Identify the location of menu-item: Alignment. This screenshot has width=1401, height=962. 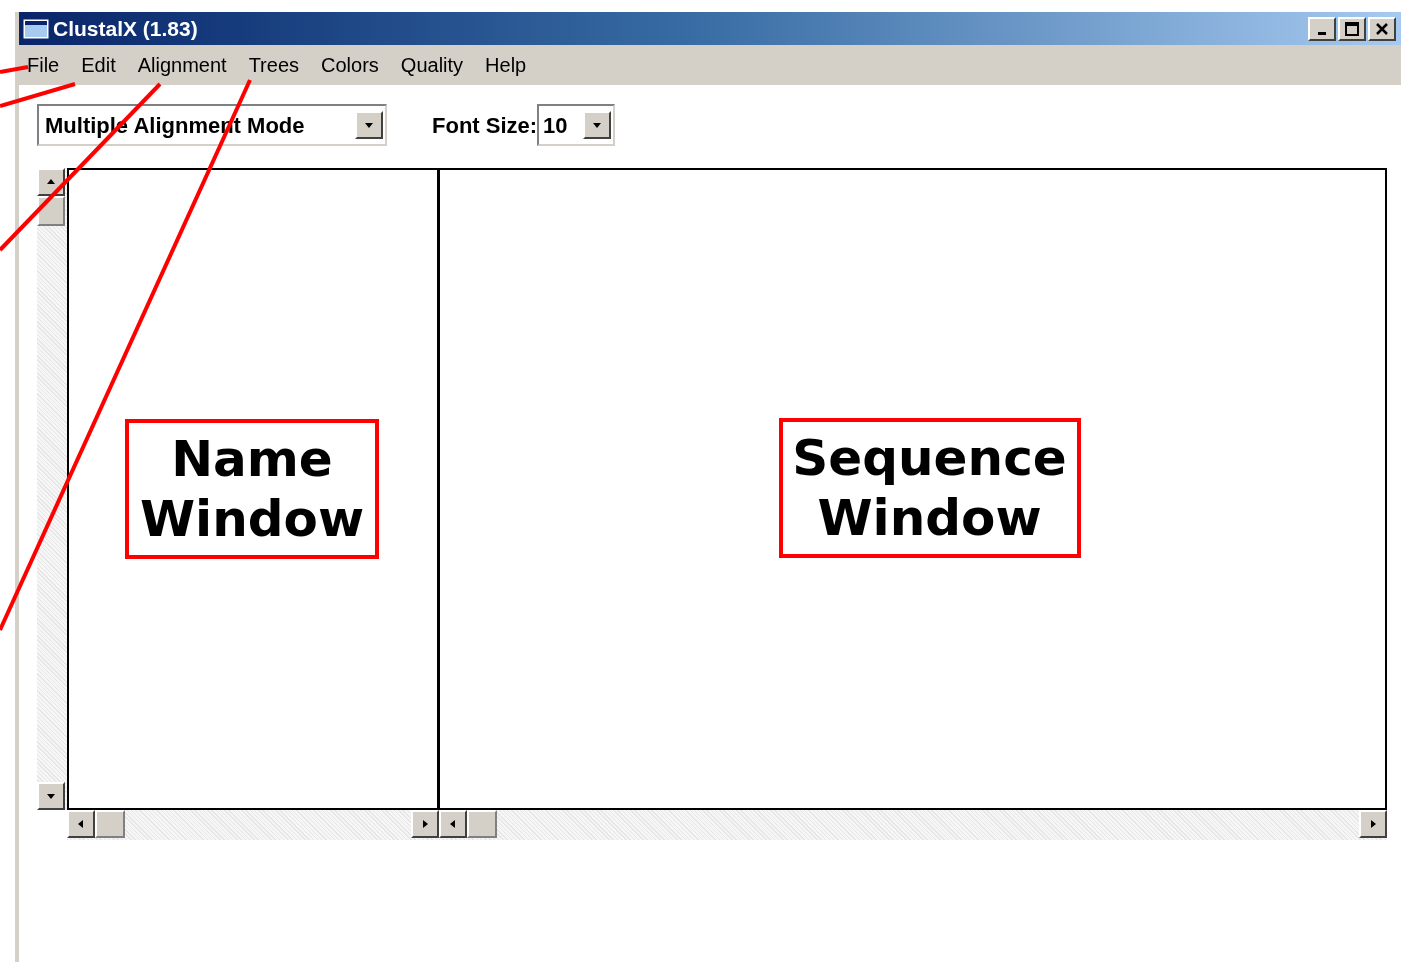
(182, 65).